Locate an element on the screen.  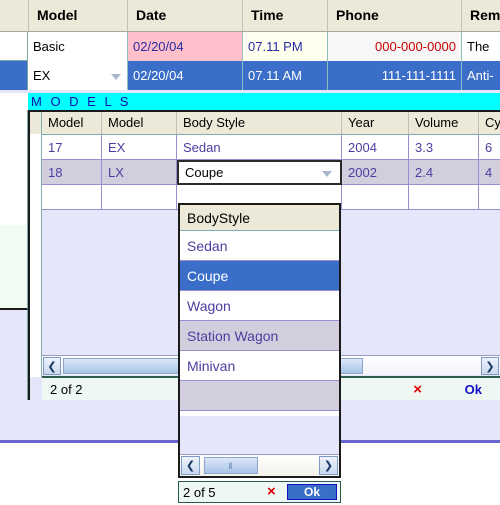
cell-model is located at coordinates (139, 197).